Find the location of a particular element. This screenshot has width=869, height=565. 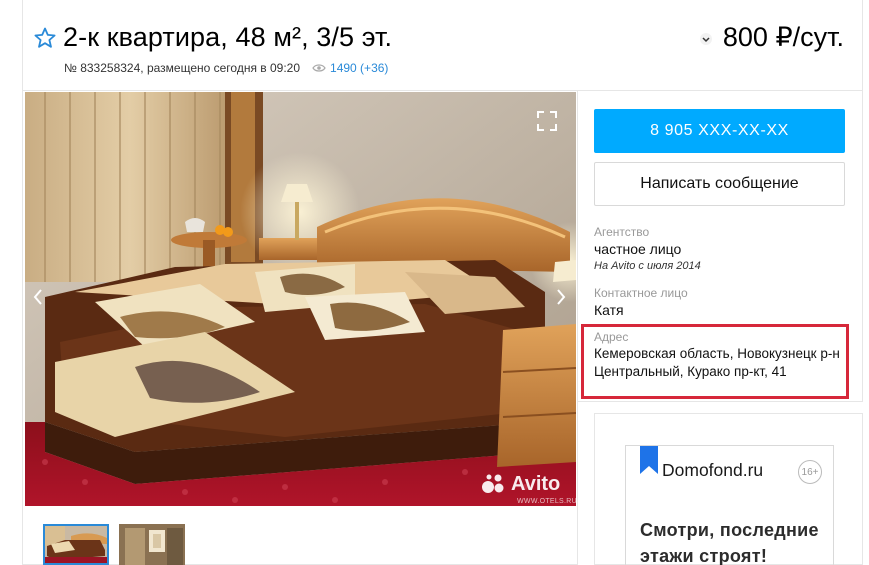

listing-price: 800 ₽/сут. is located at coordinates (783, 37).